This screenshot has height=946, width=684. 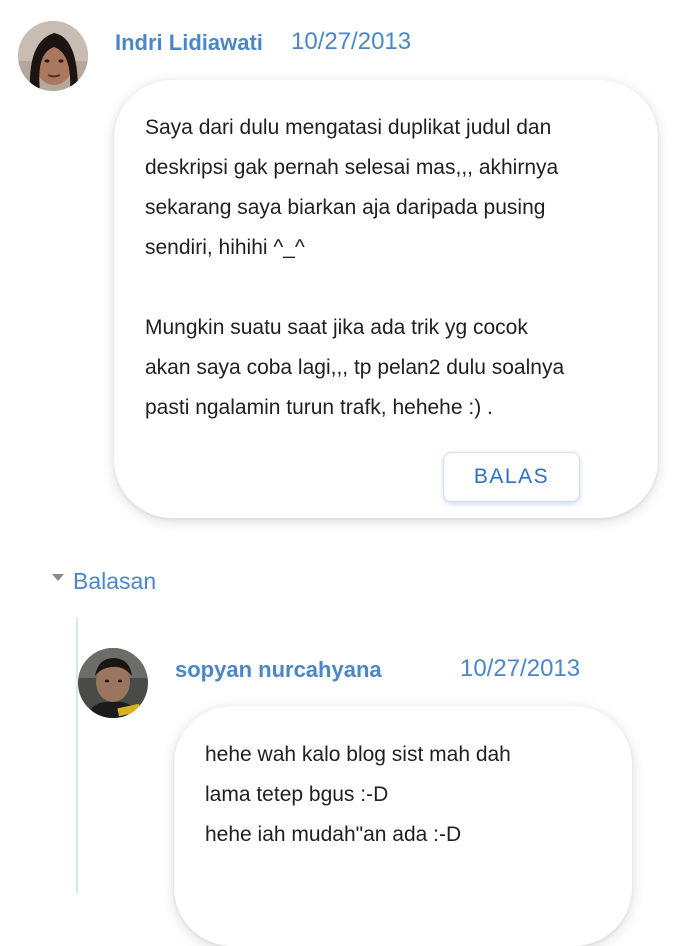 I want to click on comment-author: Indri Lidiawati, so click(x=189, y=43).